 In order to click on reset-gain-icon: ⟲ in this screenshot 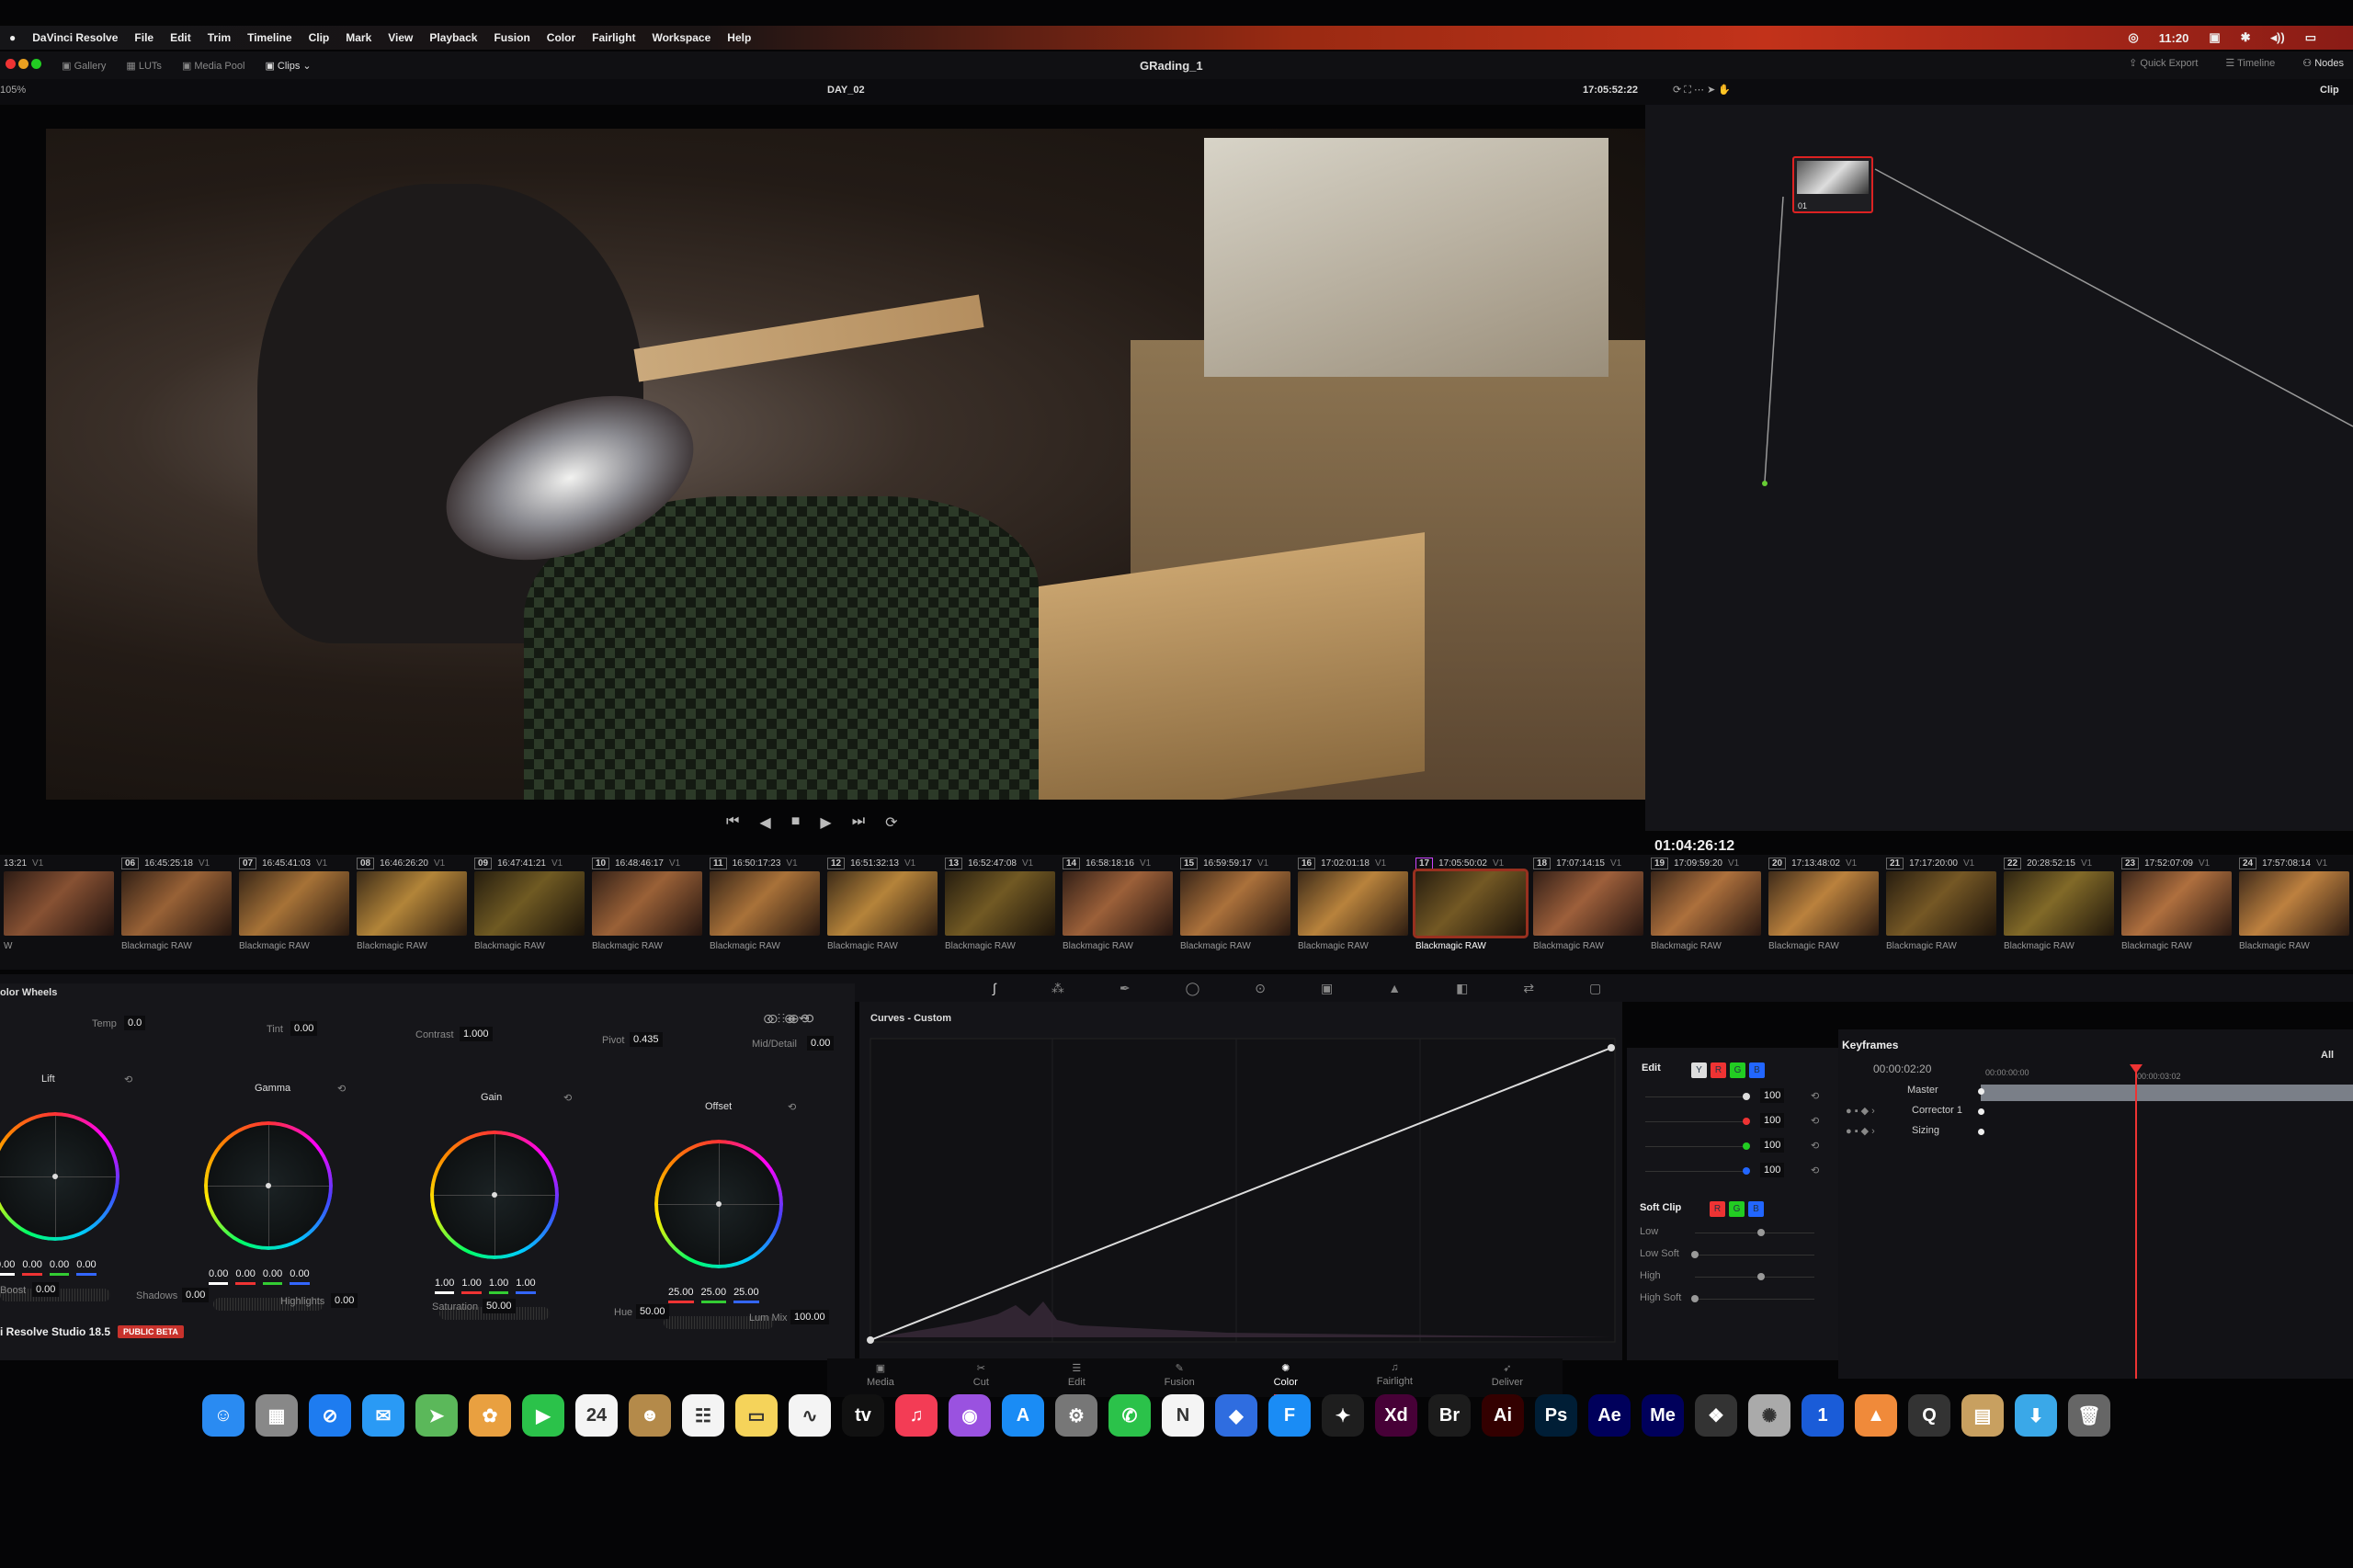, I will do `click(567, 1098)`.